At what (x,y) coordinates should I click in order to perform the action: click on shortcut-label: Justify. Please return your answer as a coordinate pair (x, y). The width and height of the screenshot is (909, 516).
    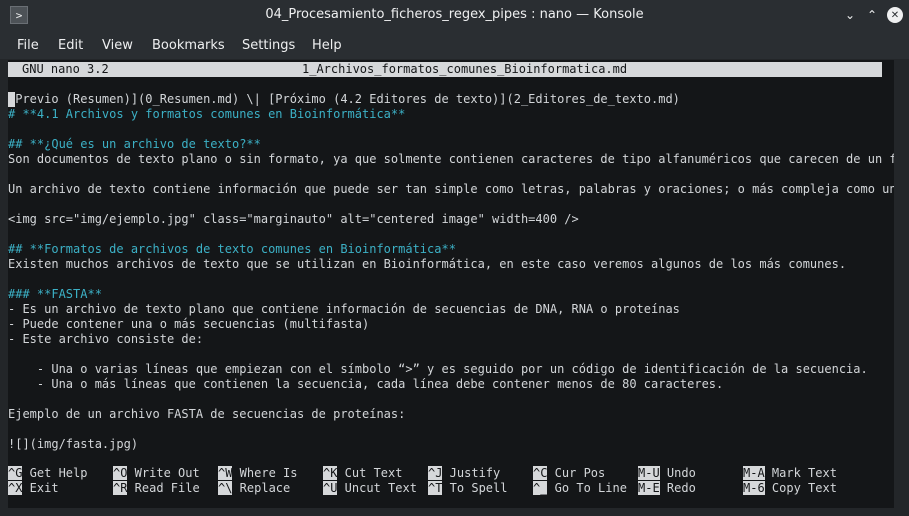
    Looking at the image, I should click on (471, 473).